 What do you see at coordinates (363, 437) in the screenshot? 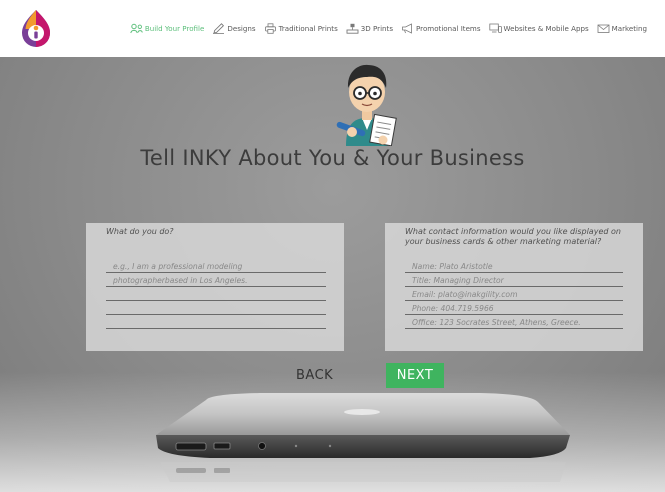
I see `laptop-image` at bounding box center [363, 437].